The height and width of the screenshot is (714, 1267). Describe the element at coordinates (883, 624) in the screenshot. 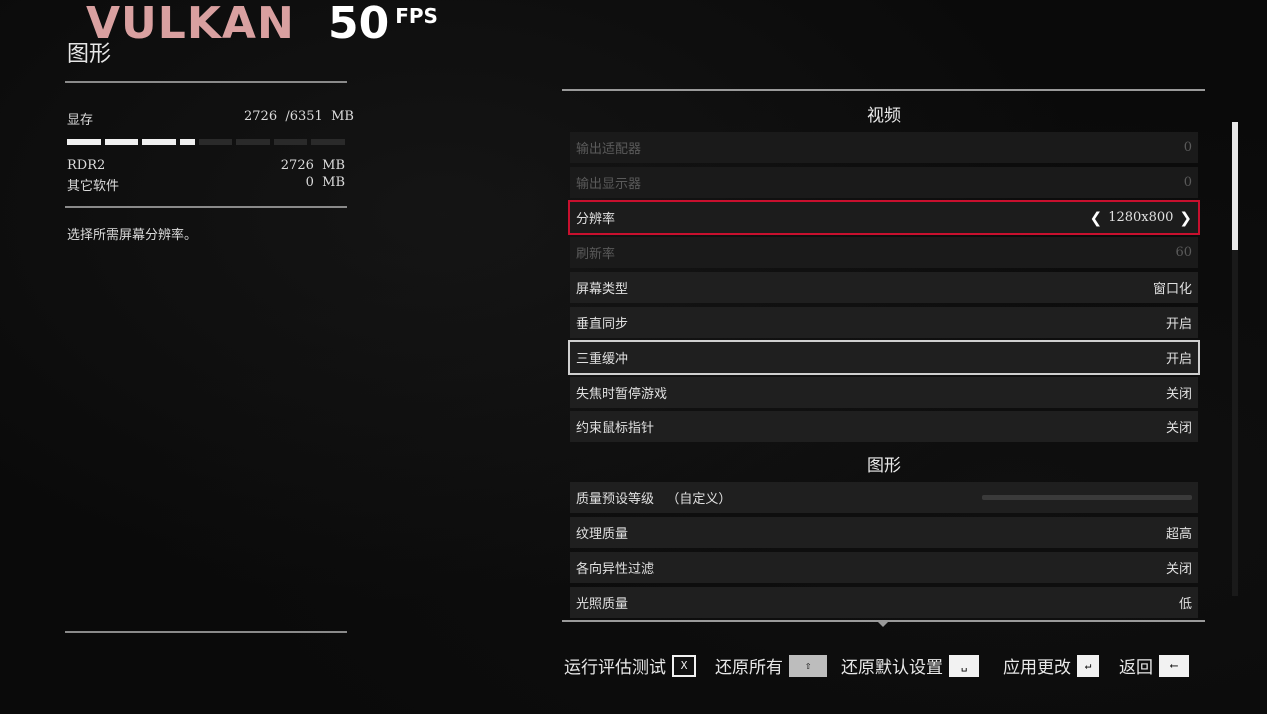

I see `scroll-more-indicator-icon` at that location.